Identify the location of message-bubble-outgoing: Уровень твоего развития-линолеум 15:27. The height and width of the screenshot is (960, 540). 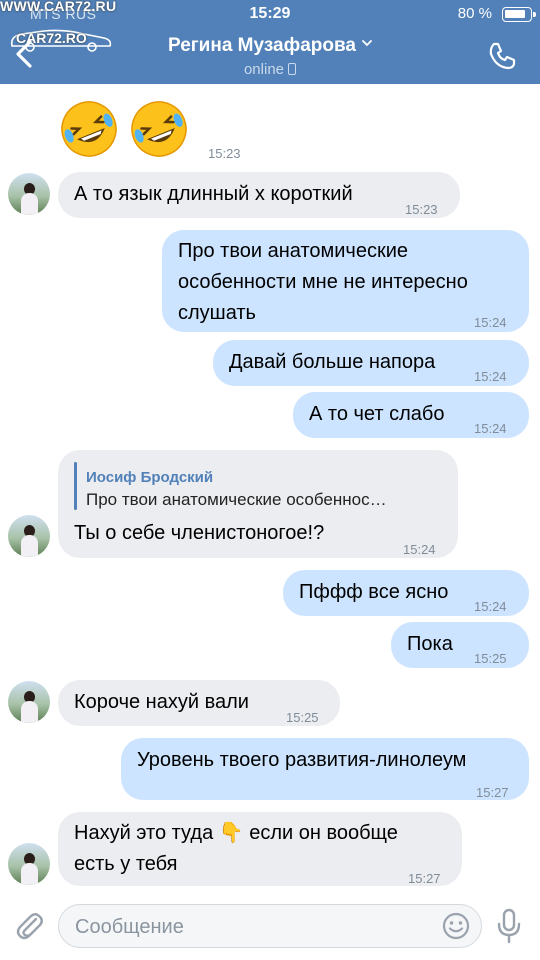
(325, 769).